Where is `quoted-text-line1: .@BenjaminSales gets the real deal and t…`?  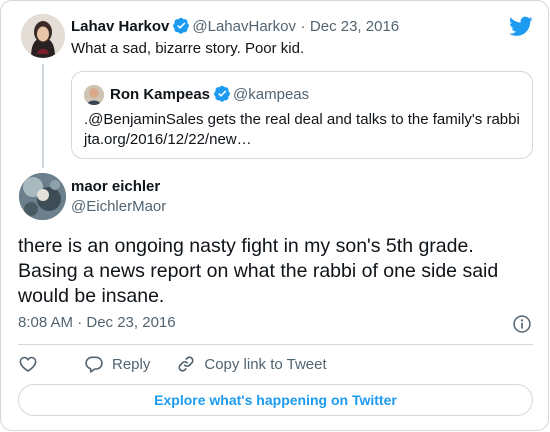
quoted-text-line1: .@BenjaminSales gets the real deal and t… is located at coordinates (302, 119).